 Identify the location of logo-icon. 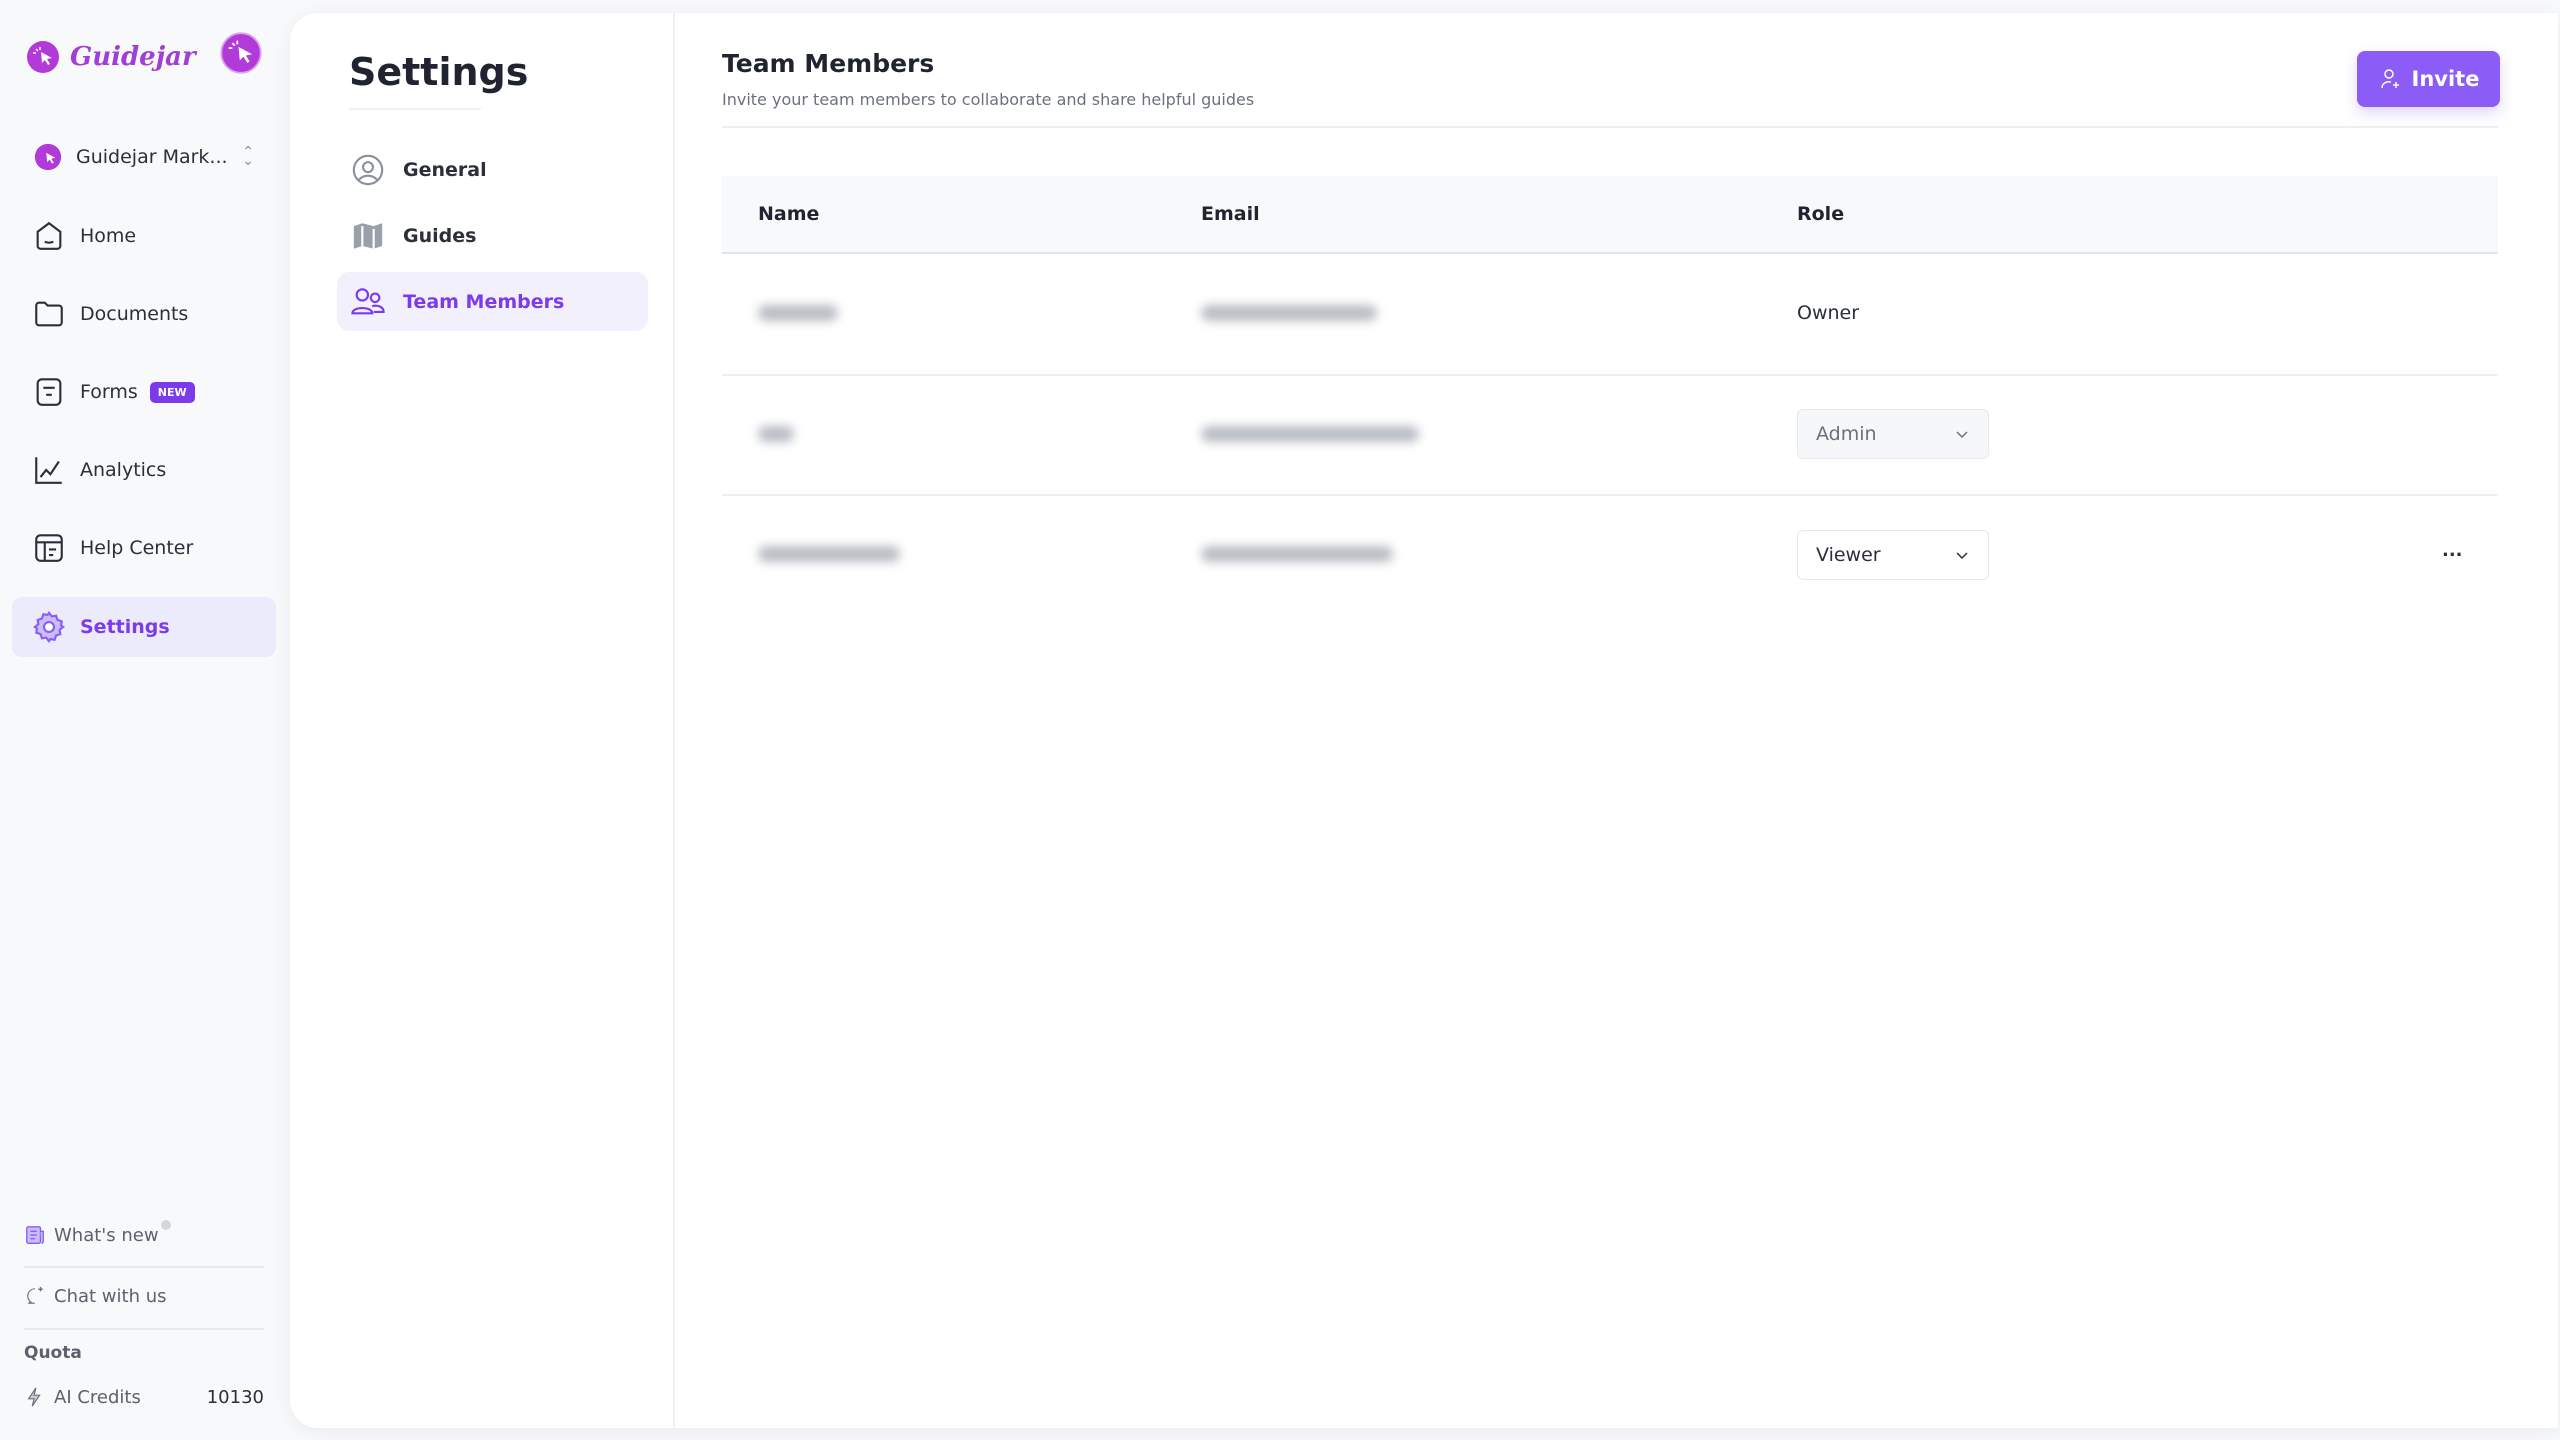
(43, 57).